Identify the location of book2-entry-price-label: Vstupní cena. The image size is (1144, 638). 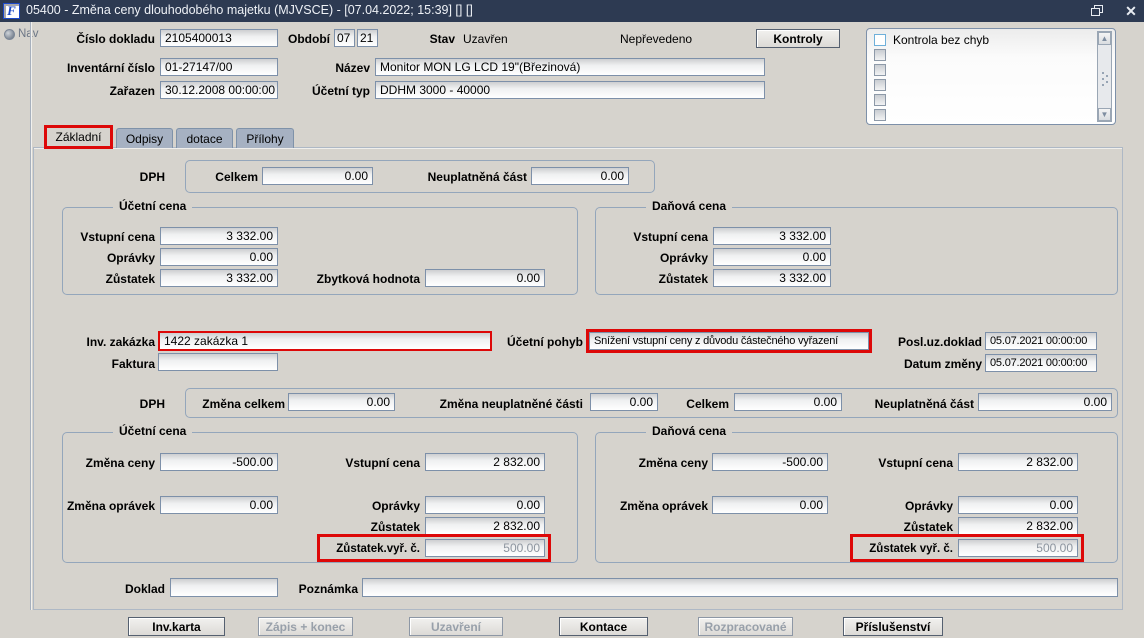
(382, 463).